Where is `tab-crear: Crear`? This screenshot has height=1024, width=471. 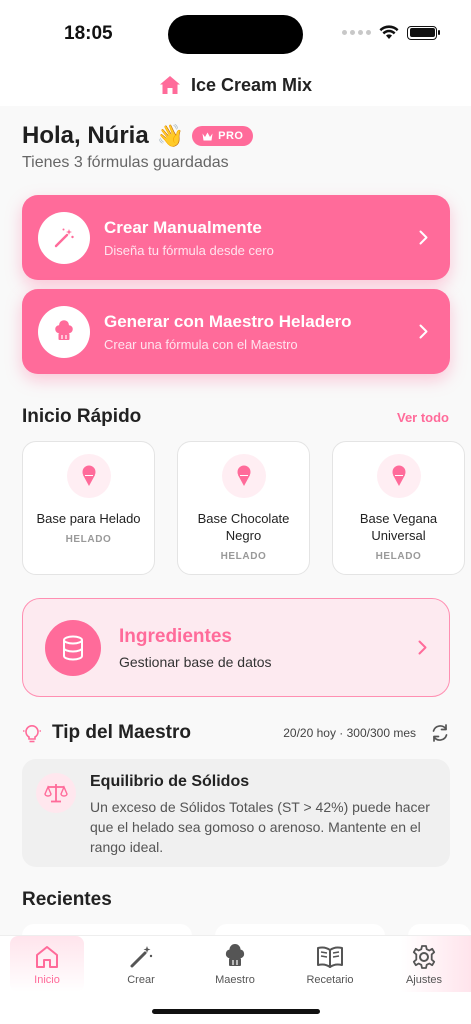
tab-crear: Crear is located at coordinates (141, 965).